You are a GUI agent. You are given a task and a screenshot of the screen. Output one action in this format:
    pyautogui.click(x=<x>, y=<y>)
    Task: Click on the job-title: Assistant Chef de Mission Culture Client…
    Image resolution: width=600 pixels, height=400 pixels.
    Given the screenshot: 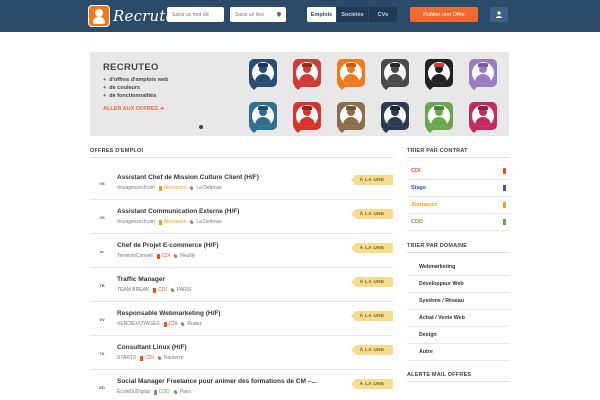 What is the action you would take?
    pyautogui.click(x=188, y=177)
    